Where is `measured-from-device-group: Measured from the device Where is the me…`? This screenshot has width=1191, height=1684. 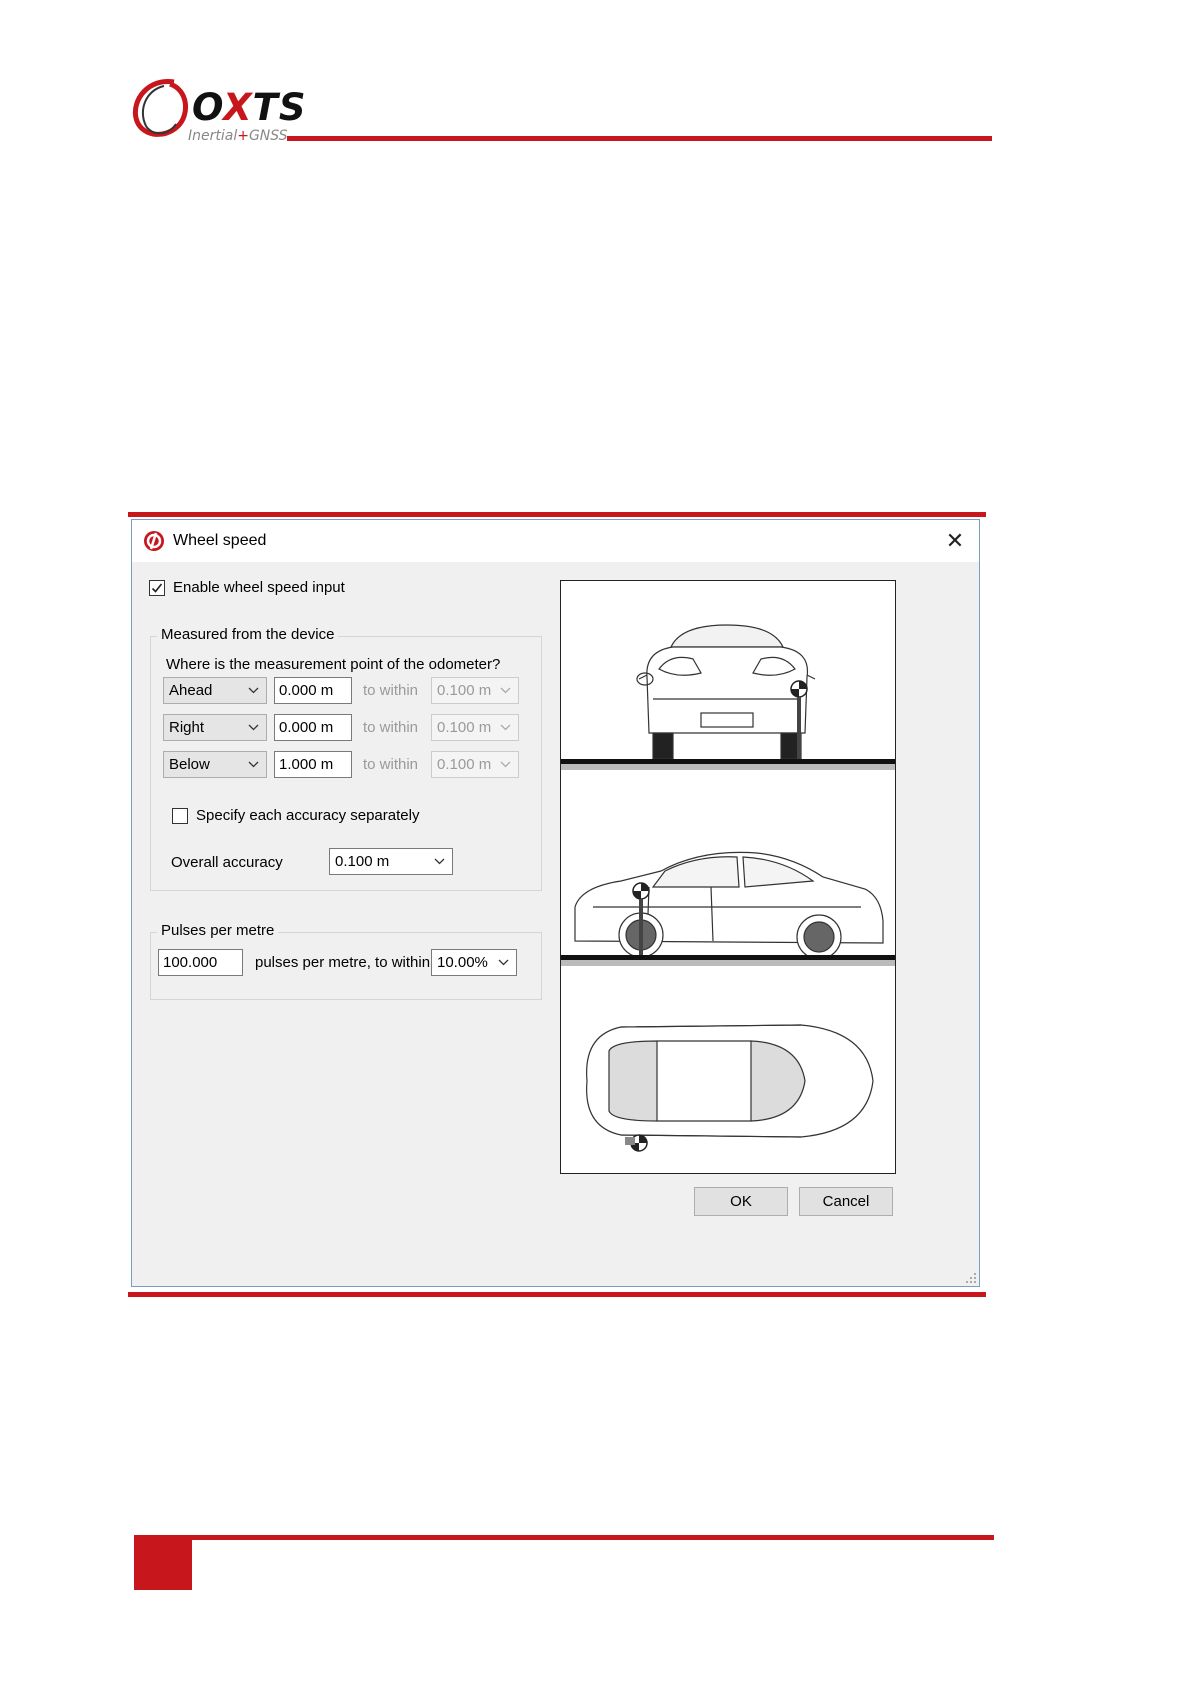 measured-from-device-group: Measured from the device Where is the me… is located at coordinates (346, 758).